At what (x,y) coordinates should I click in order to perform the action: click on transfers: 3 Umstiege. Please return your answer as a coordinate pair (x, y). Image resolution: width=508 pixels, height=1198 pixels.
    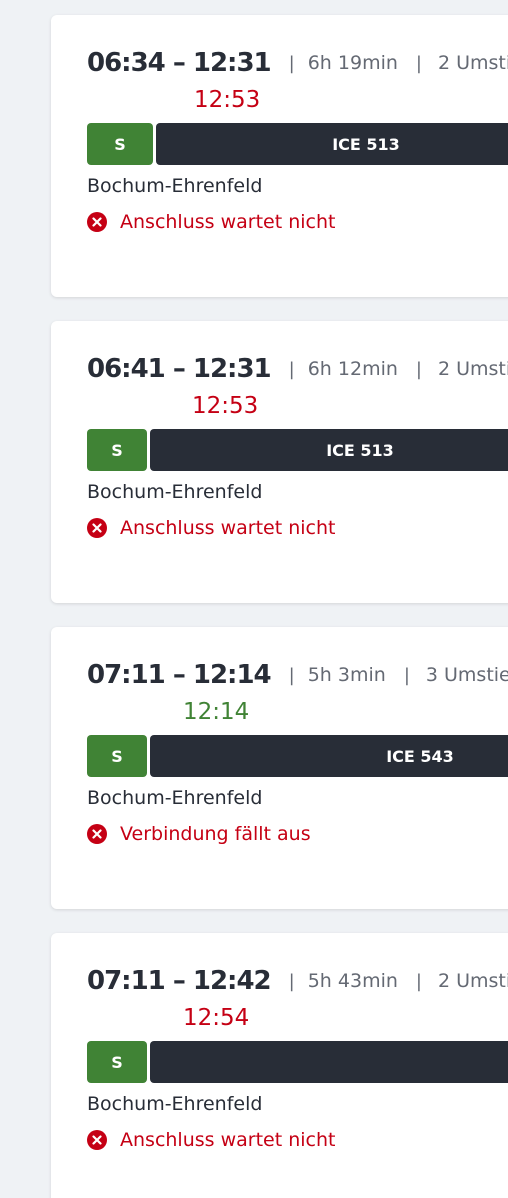
    Looking at the image, I should click on (466, 675).